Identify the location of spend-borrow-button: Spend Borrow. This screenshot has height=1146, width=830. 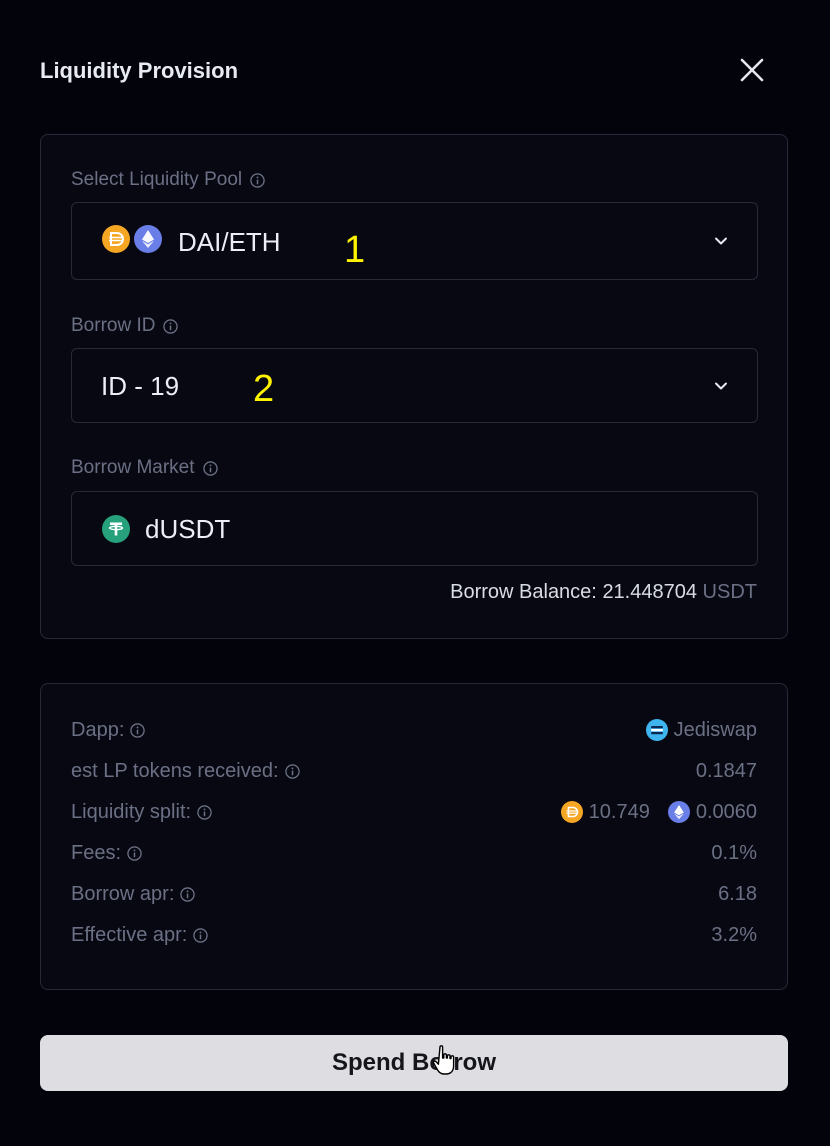
(414, 1063).